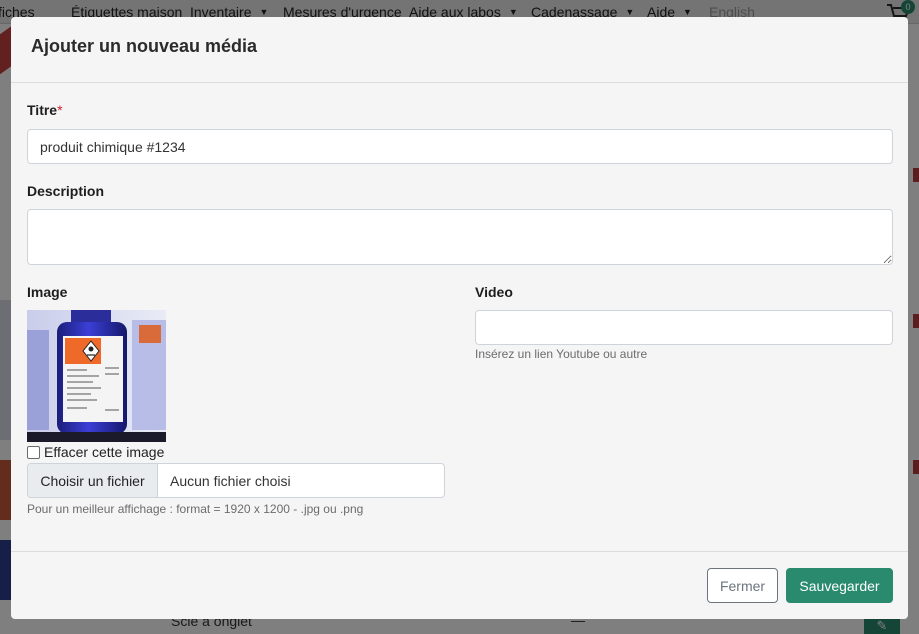  I want to click on image-field-label: Image, so click(47, 292).